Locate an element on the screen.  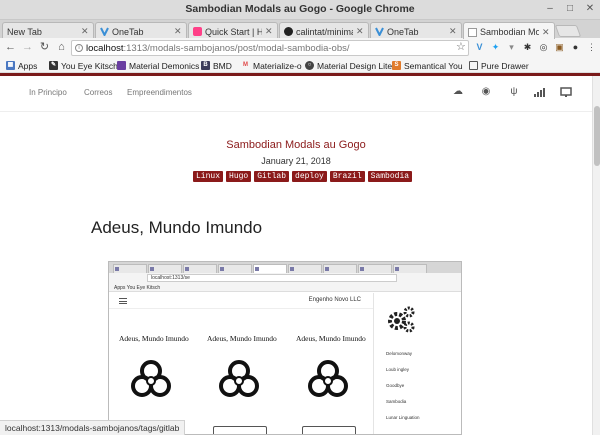
pure-drawer-icon is located at coordinates (473, 65).